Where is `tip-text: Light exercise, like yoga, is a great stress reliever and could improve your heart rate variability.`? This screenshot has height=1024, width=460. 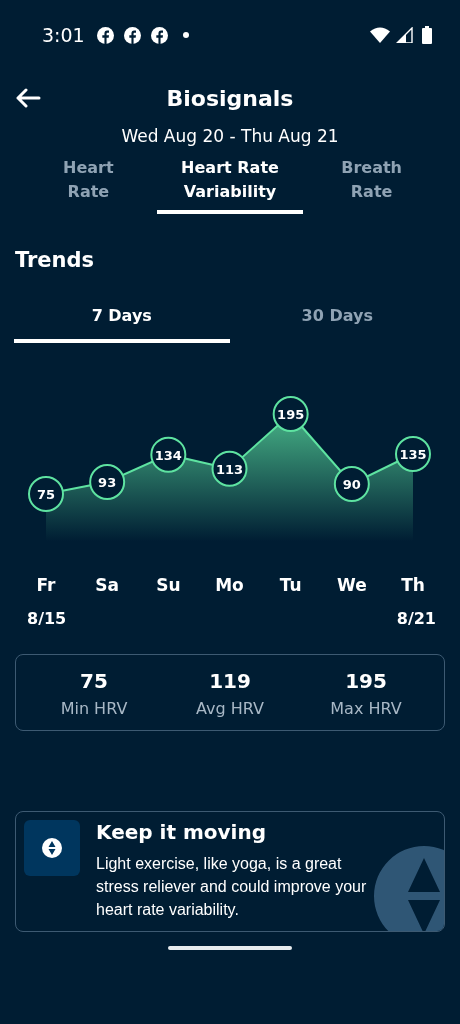 tip-text: Light exercise, like yoga, is a great stress reliever and could improve your heart rate variability. is located at coordinates (232, 887).